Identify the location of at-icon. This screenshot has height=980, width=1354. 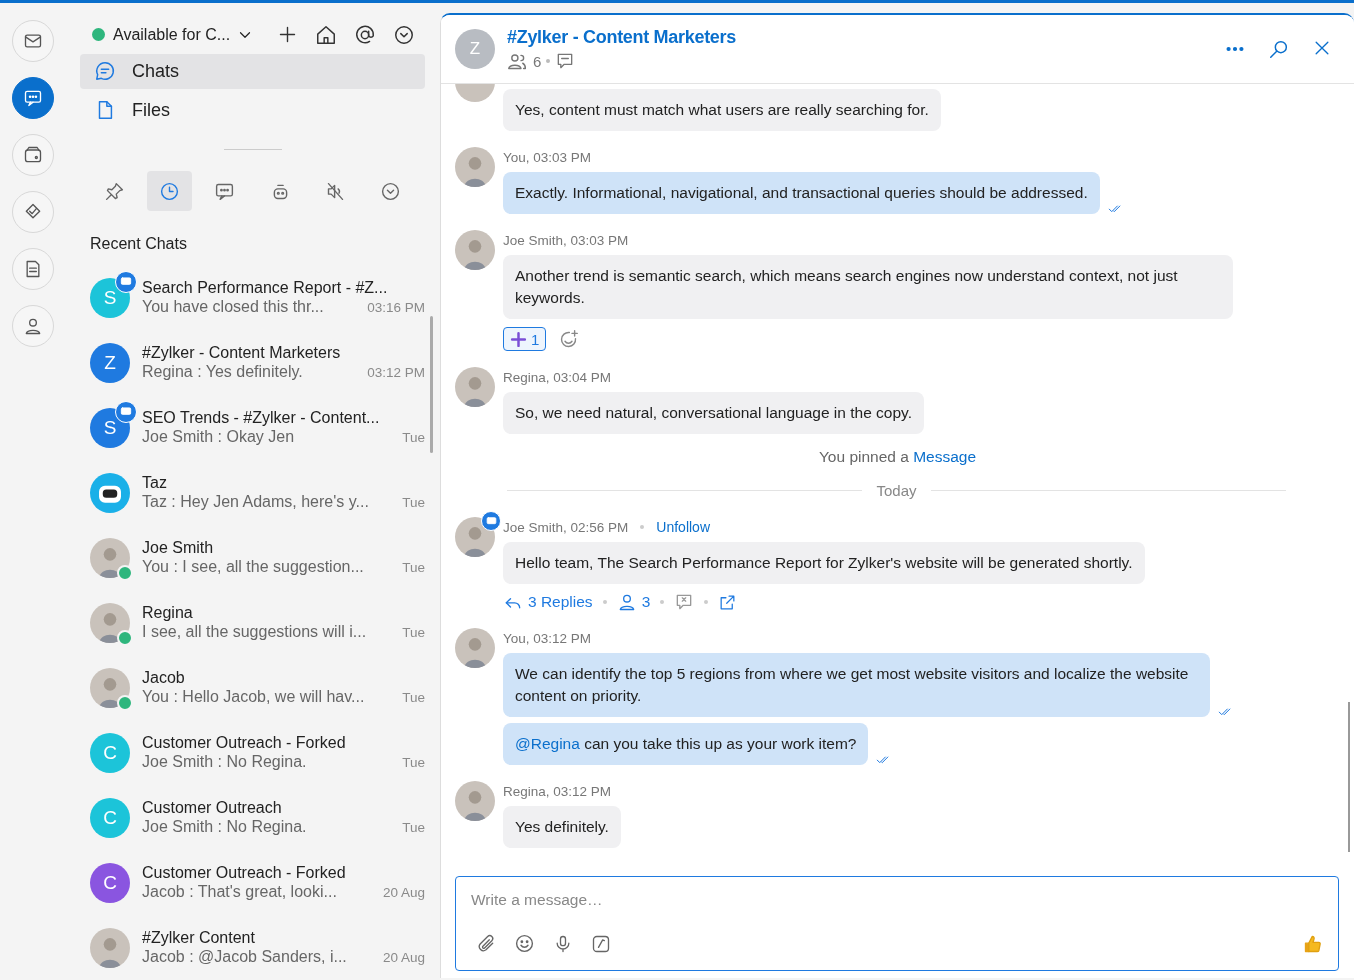
(365, 34).